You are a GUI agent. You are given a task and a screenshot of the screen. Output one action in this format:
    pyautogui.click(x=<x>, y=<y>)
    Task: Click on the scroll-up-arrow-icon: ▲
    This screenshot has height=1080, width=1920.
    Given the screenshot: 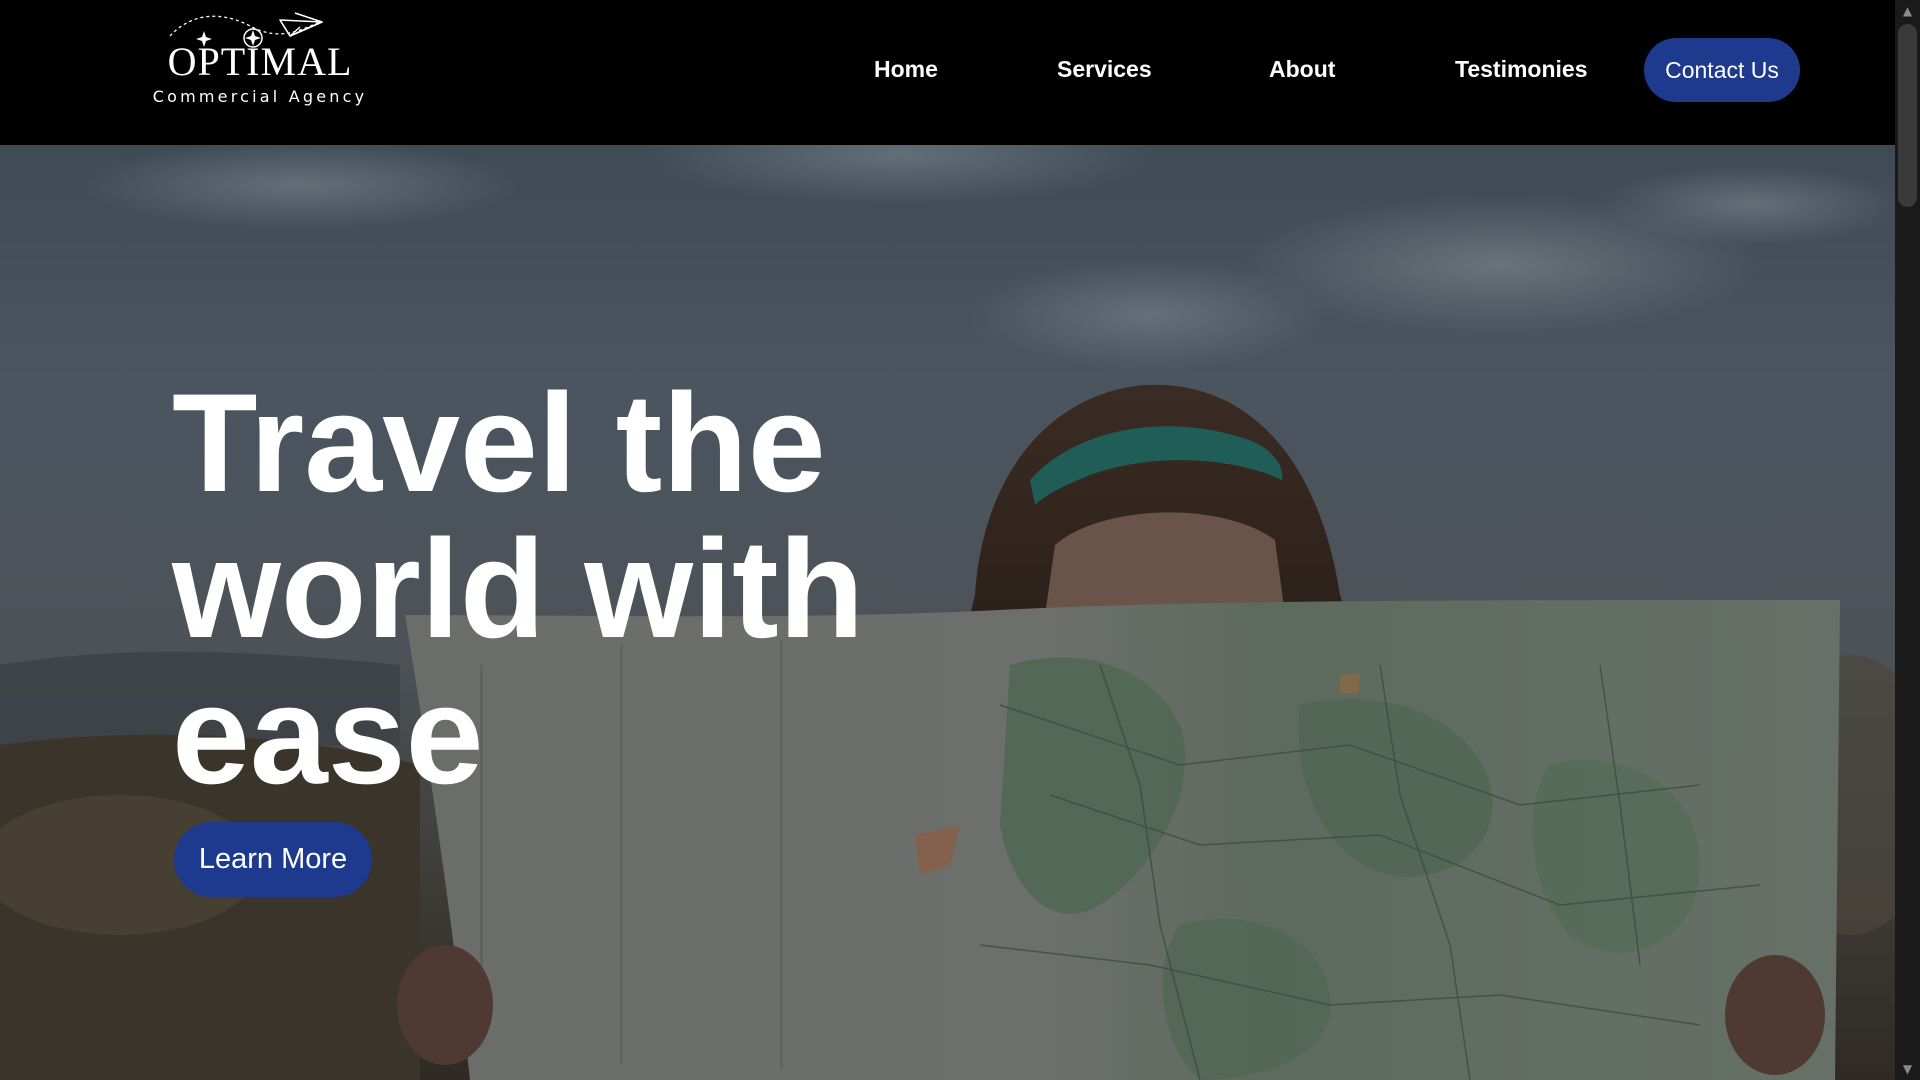 What is the action you would take?
    pyautogui.click(x=1907, y=11)
    